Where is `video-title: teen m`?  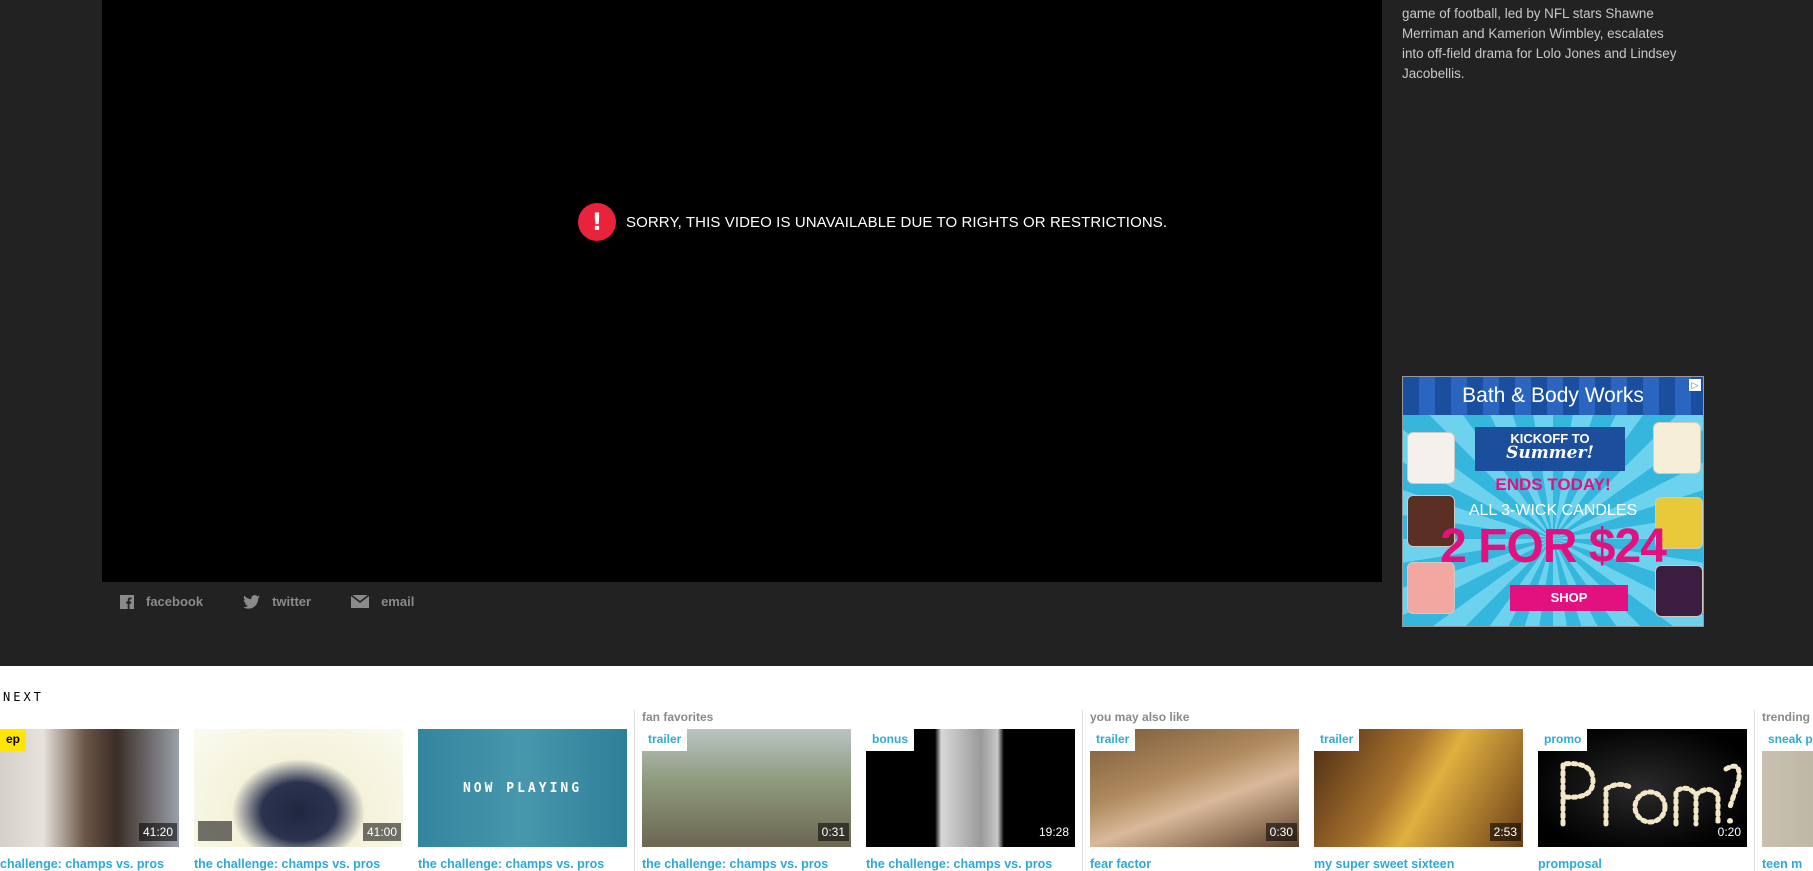
video-title: teen m is located at coordinates (1787, 864).